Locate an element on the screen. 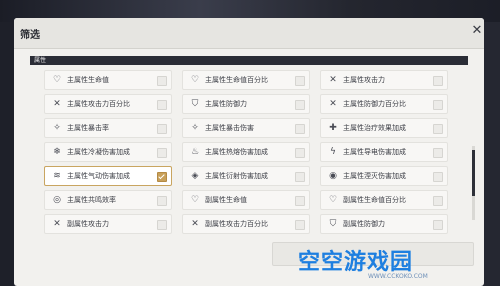 The height and width of the screenshot is (286, 500). panel-title: 筛选 is located at coordinates (30, 35).